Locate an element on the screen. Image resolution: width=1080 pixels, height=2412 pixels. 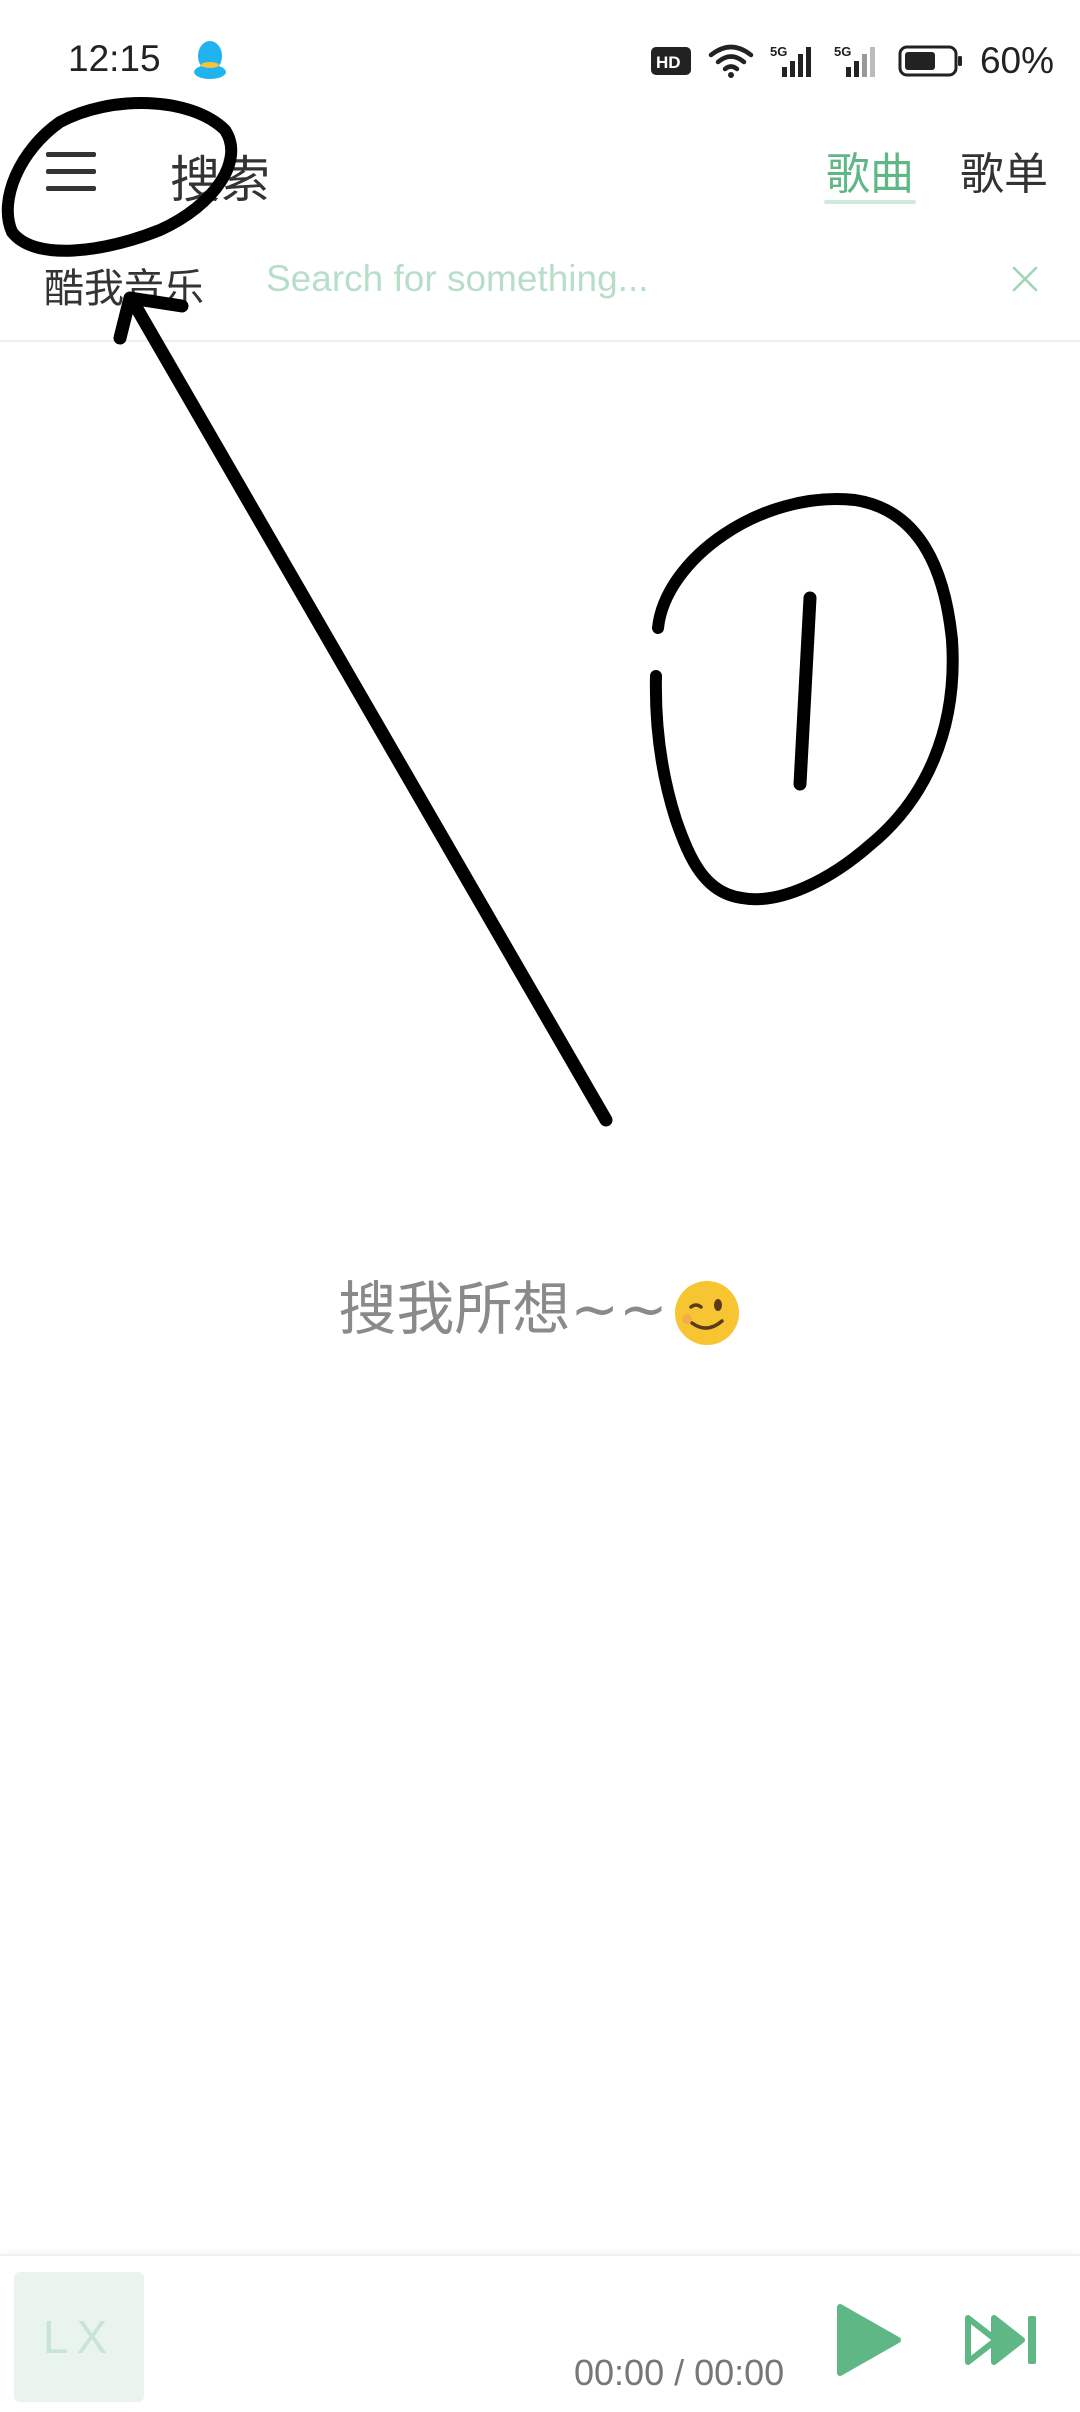
empty-state-message: 搜我所想~~ is located at coordinates (540, 1305).